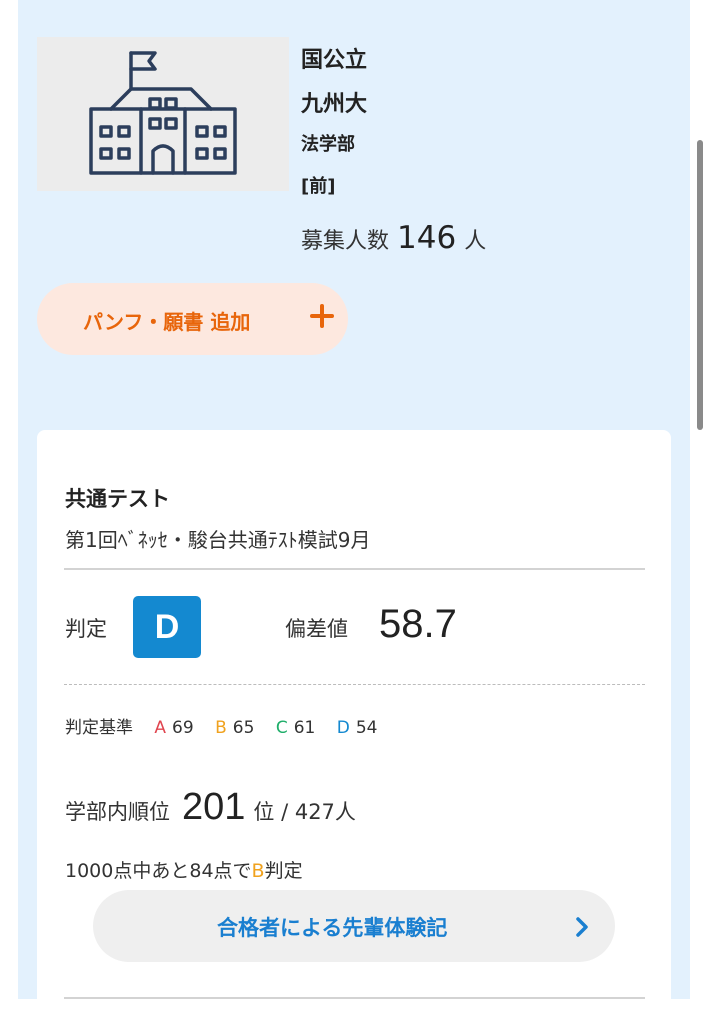 This screenshot has height=1010, width=709. Describe the element at coordinates (475, 241) in the screenshot. I see `capacity-unit: 人` at that location.